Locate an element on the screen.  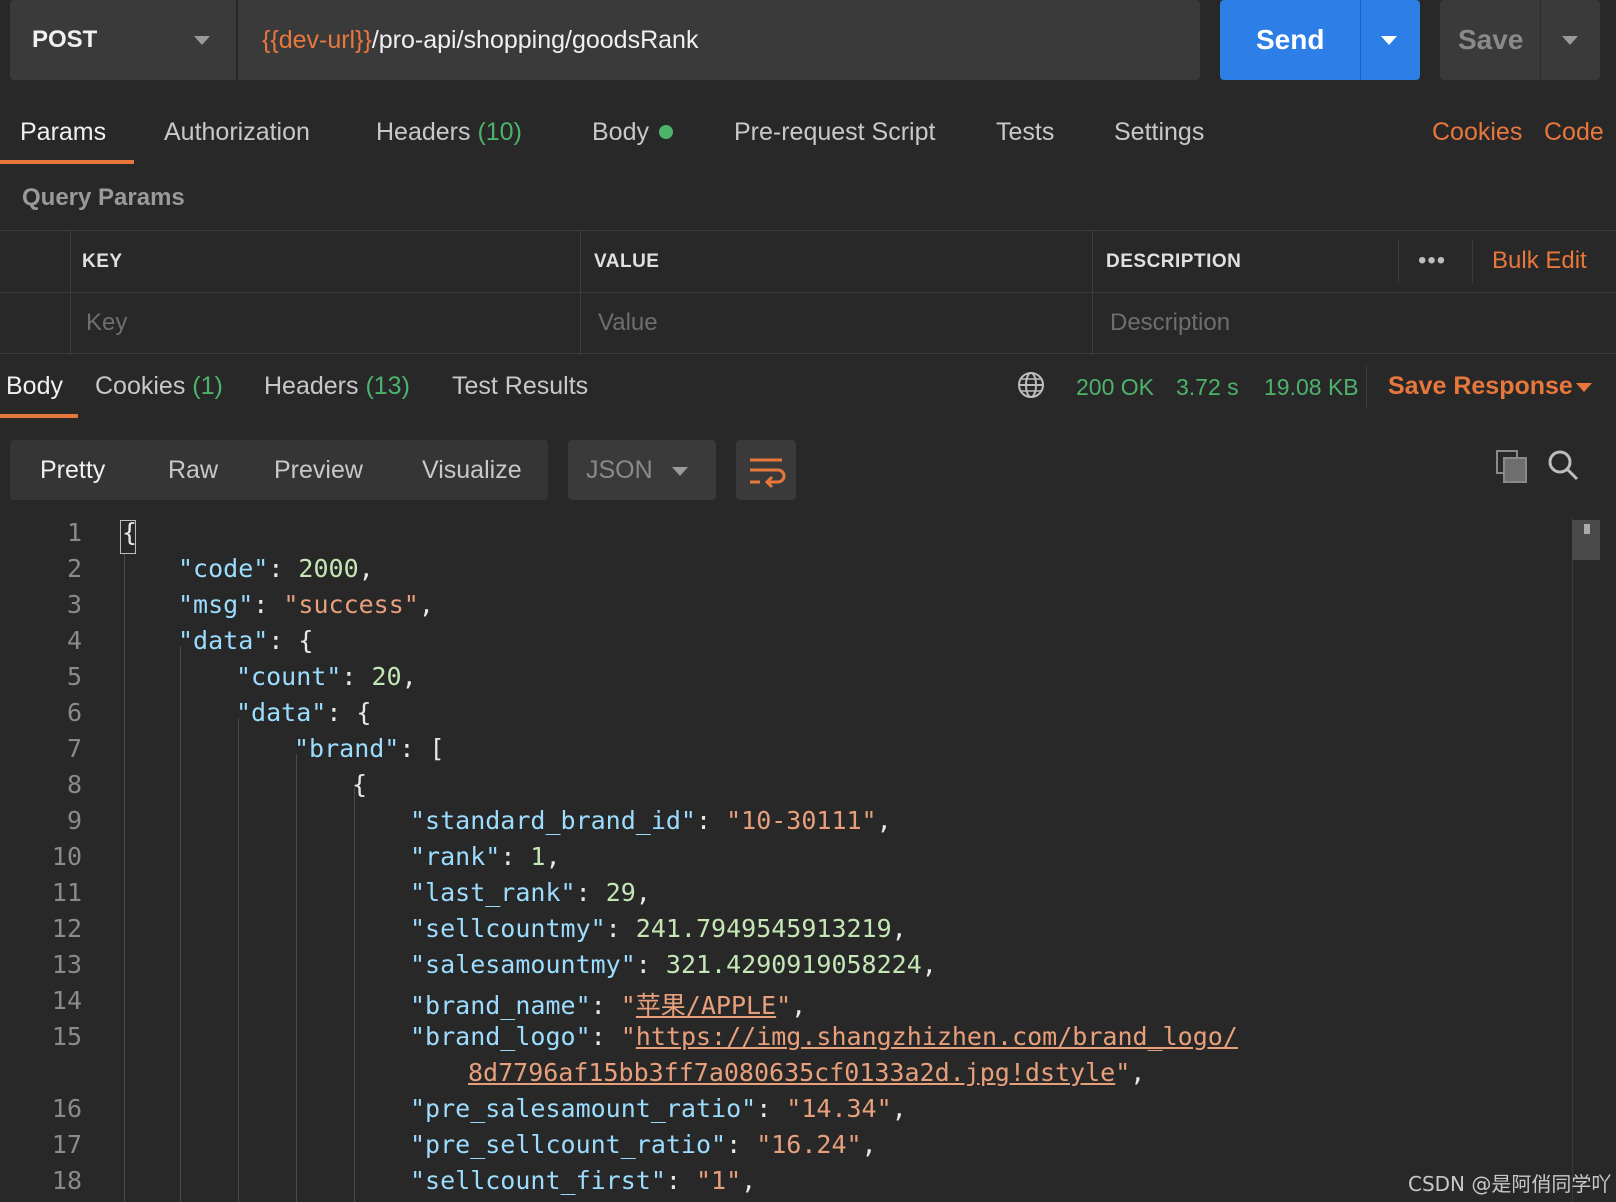
save-divider is located at coordinates (1540, 40).